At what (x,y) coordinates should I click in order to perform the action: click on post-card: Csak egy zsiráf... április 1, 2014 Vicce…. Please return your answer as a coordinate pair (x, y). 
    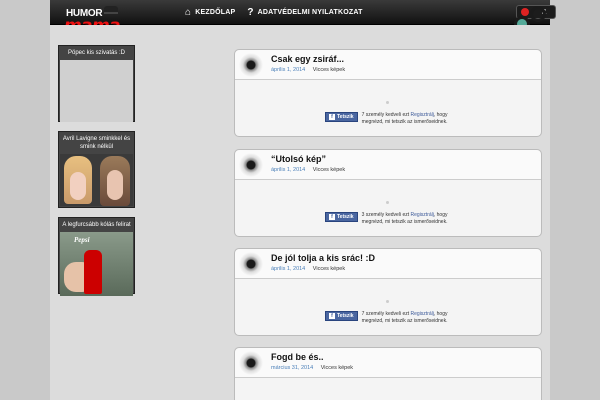
    Looking at the image, I should click on (388, 93).